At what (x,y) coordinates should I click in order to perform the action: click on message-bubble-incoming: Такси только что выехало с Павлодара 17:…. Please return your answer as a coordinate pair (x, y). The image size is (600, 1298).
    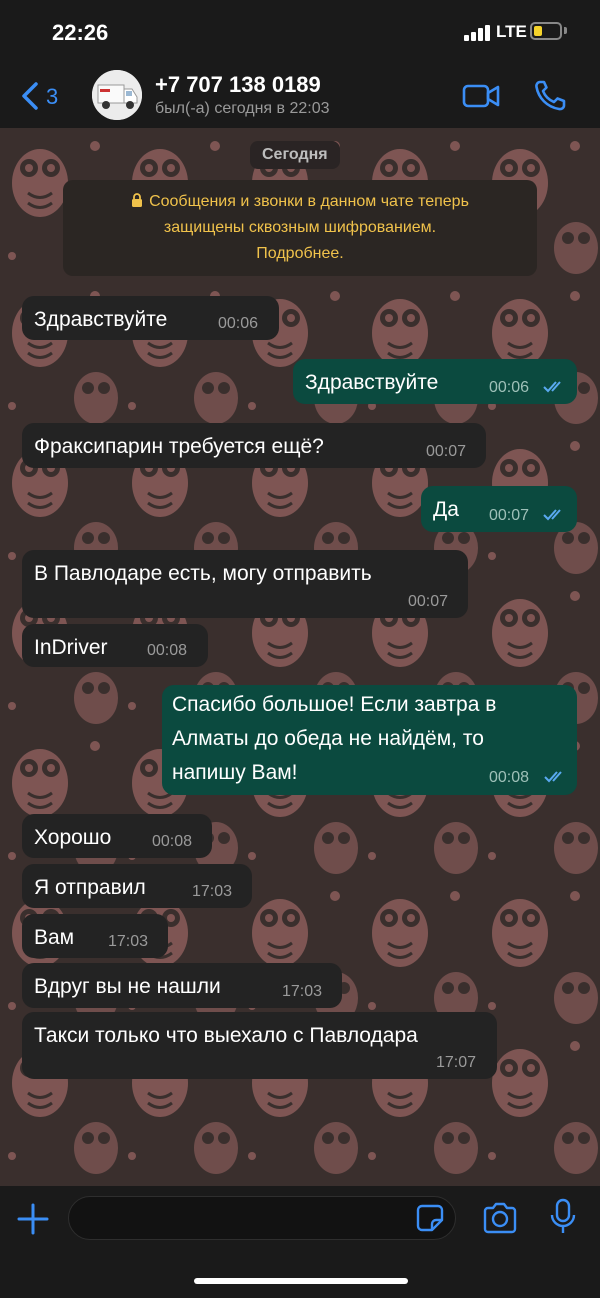
    Looking at the image, I should click on (259, 1045).